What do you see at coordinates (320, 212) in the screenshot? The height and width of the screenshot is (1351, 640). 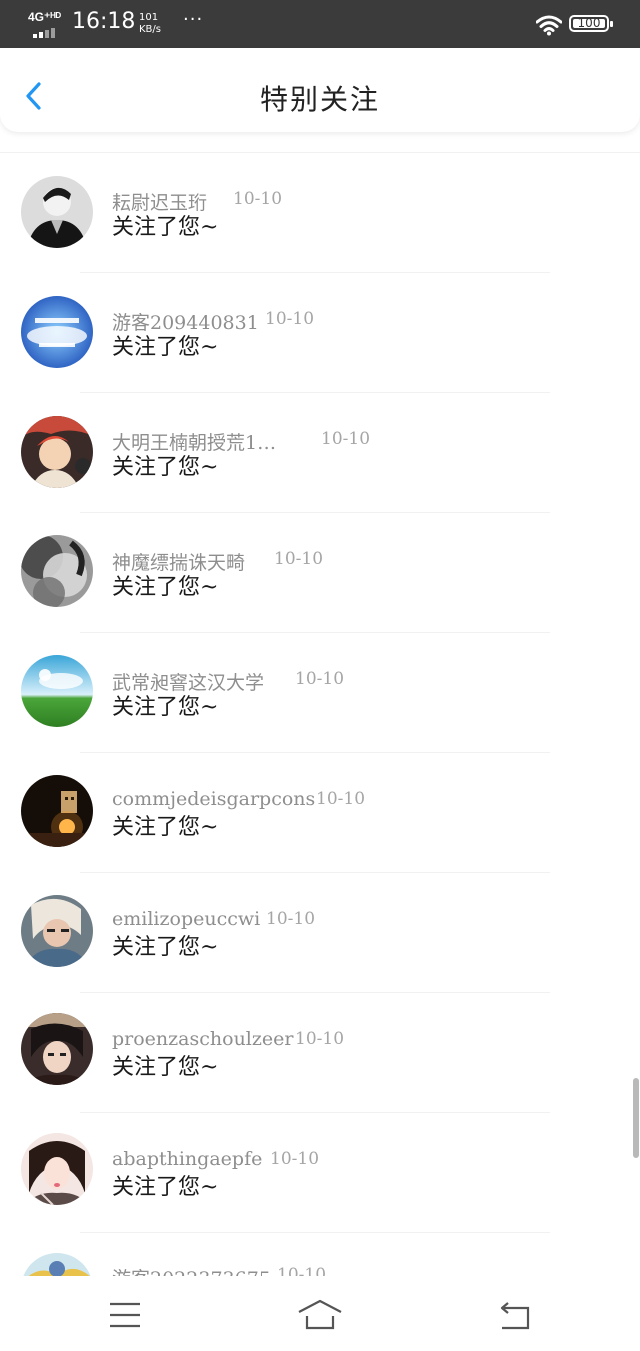 I see `list-item: 耘尉迟玉珩 10-10 关注了您~` at bounding box center [320, 212].